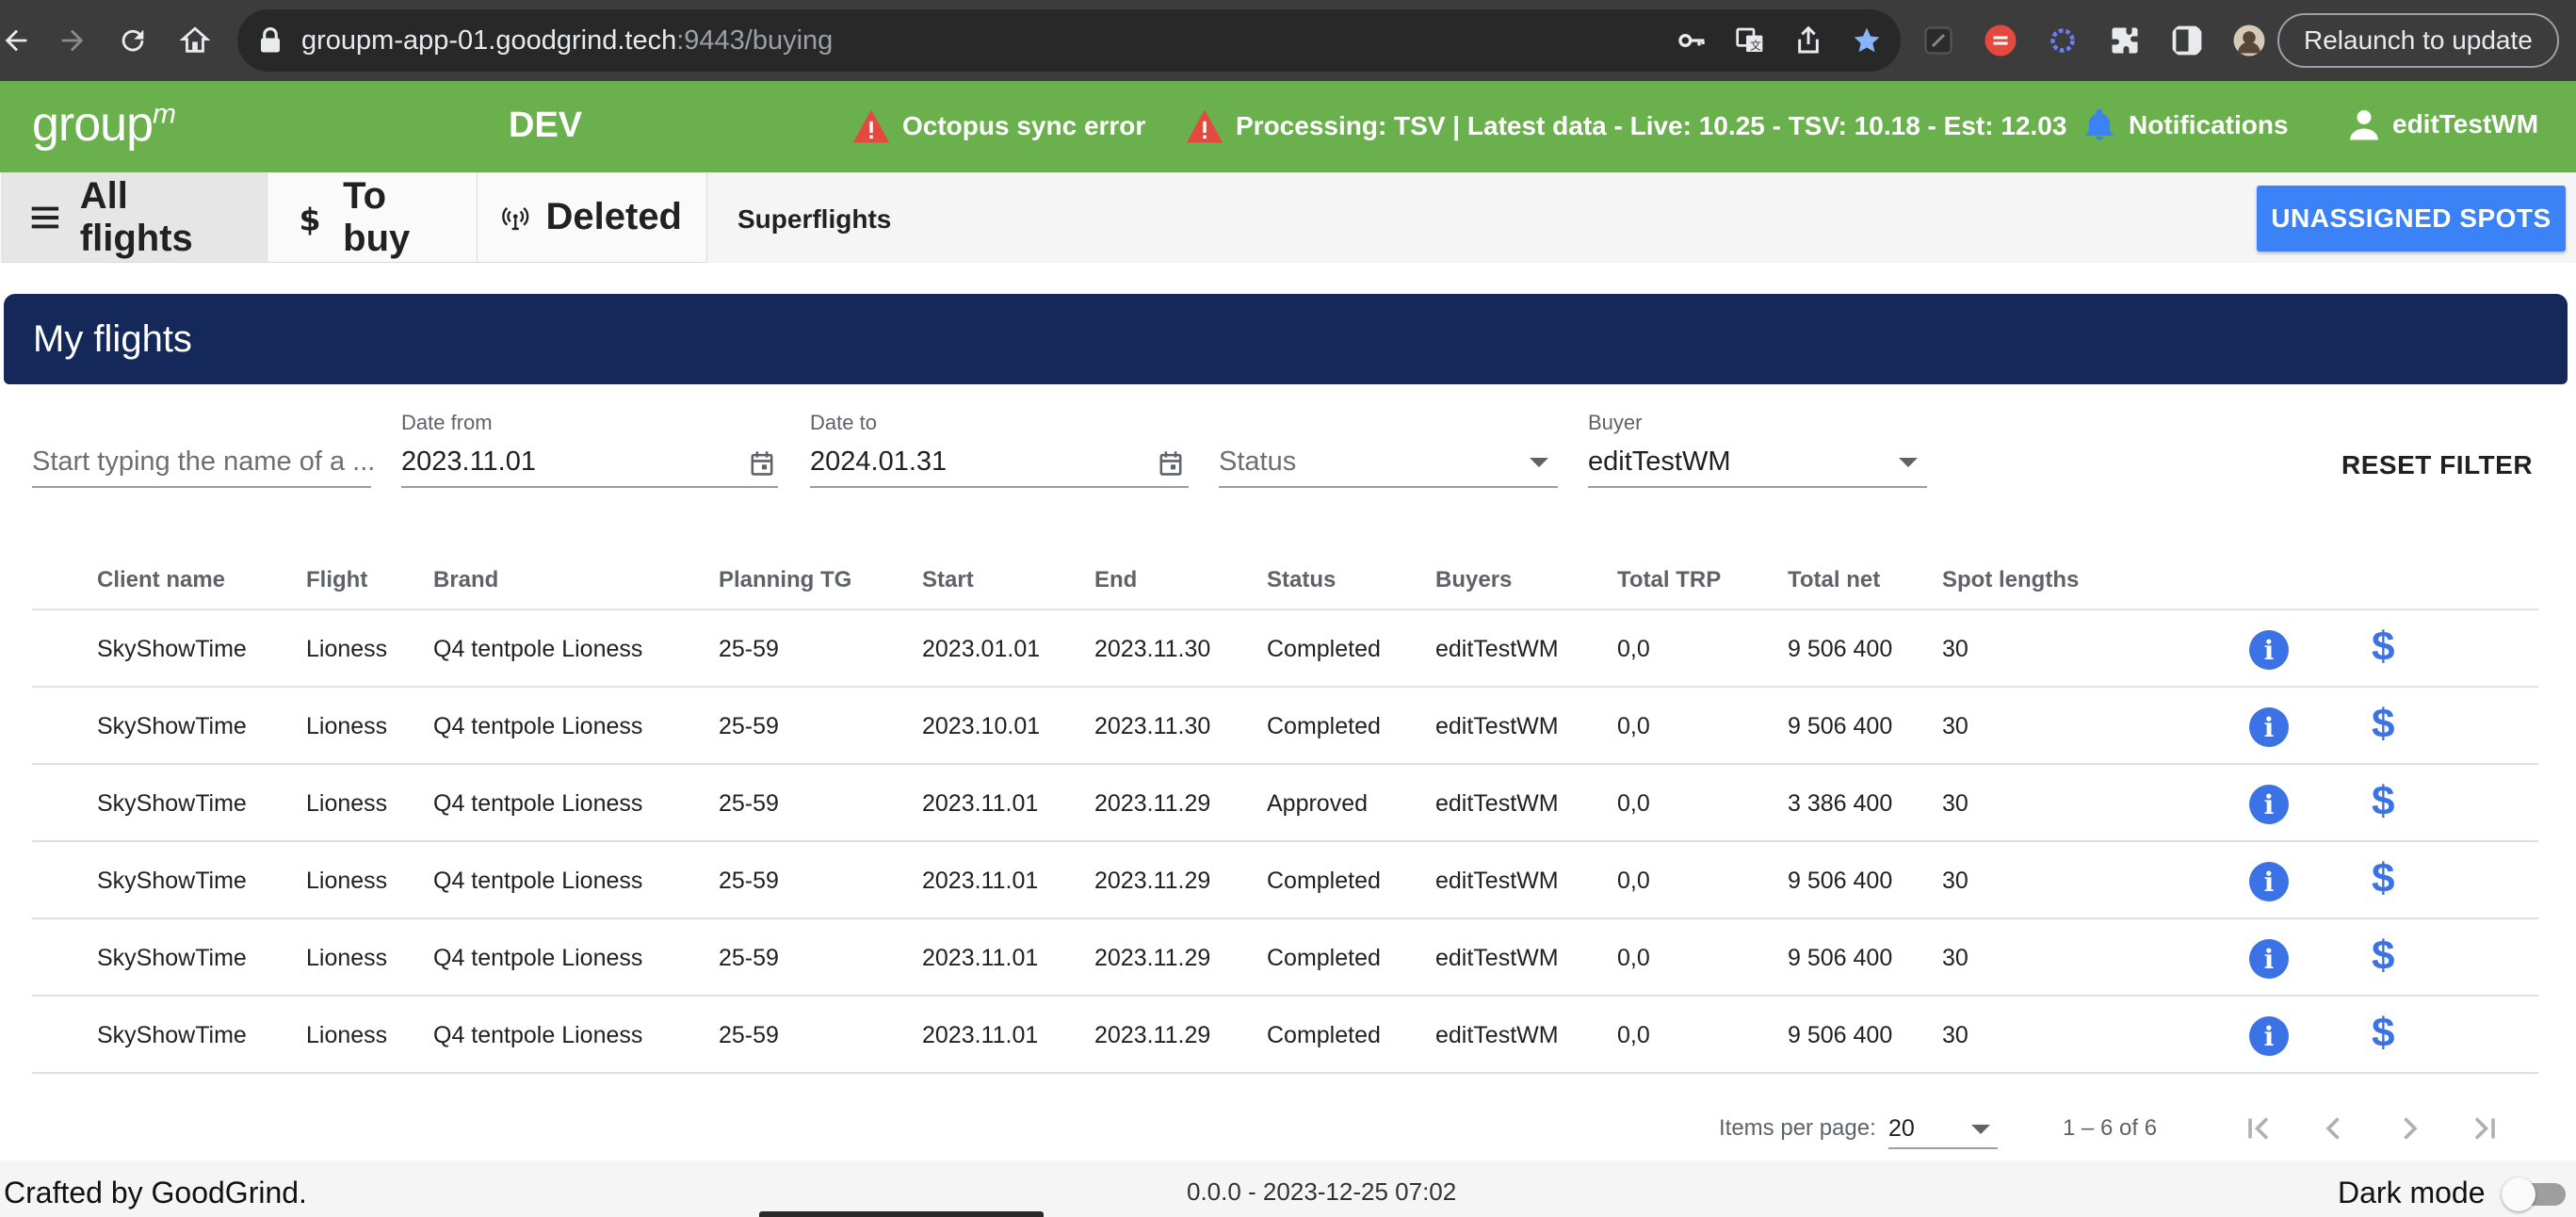 Image resolution: width=2576 pixels, height=1217 pixels. I want to click on antenna-icon, so click(515, 218).